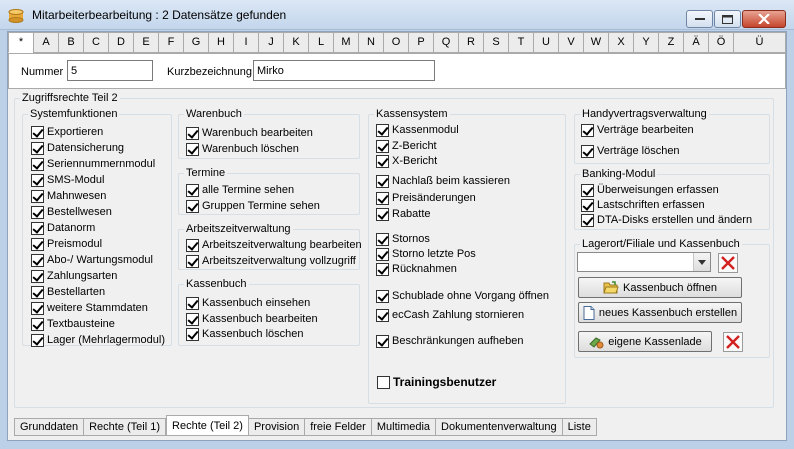 Image resolution: width=794 pixels, height=449 pixels. I want to click on kassensystem-checkbox: Rücknahmen, so click(416, 269).